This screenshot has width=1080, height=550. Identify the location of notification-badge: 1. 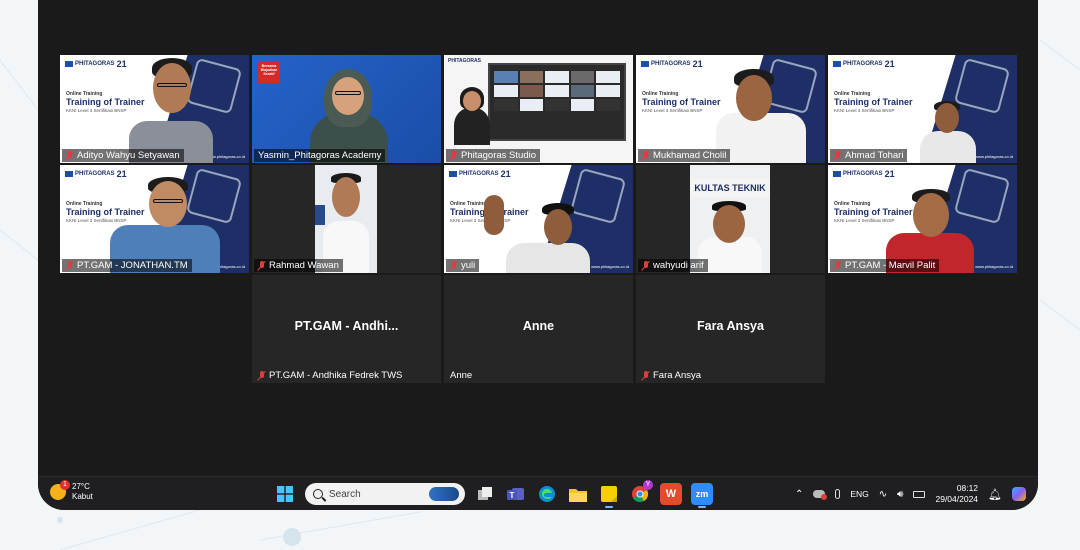
(65, 485).